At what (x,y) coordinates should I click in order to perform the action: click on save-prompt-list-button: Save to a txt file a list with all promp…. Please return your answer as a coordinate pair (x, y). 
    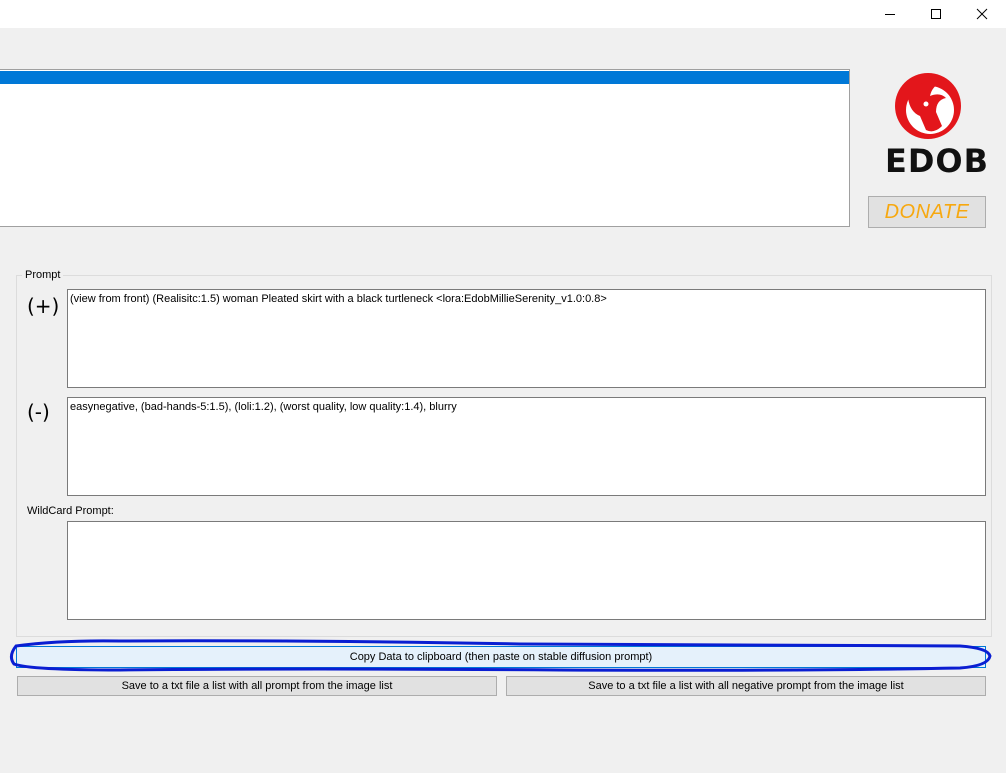
    Looking at the image, I should click on (257, 686).